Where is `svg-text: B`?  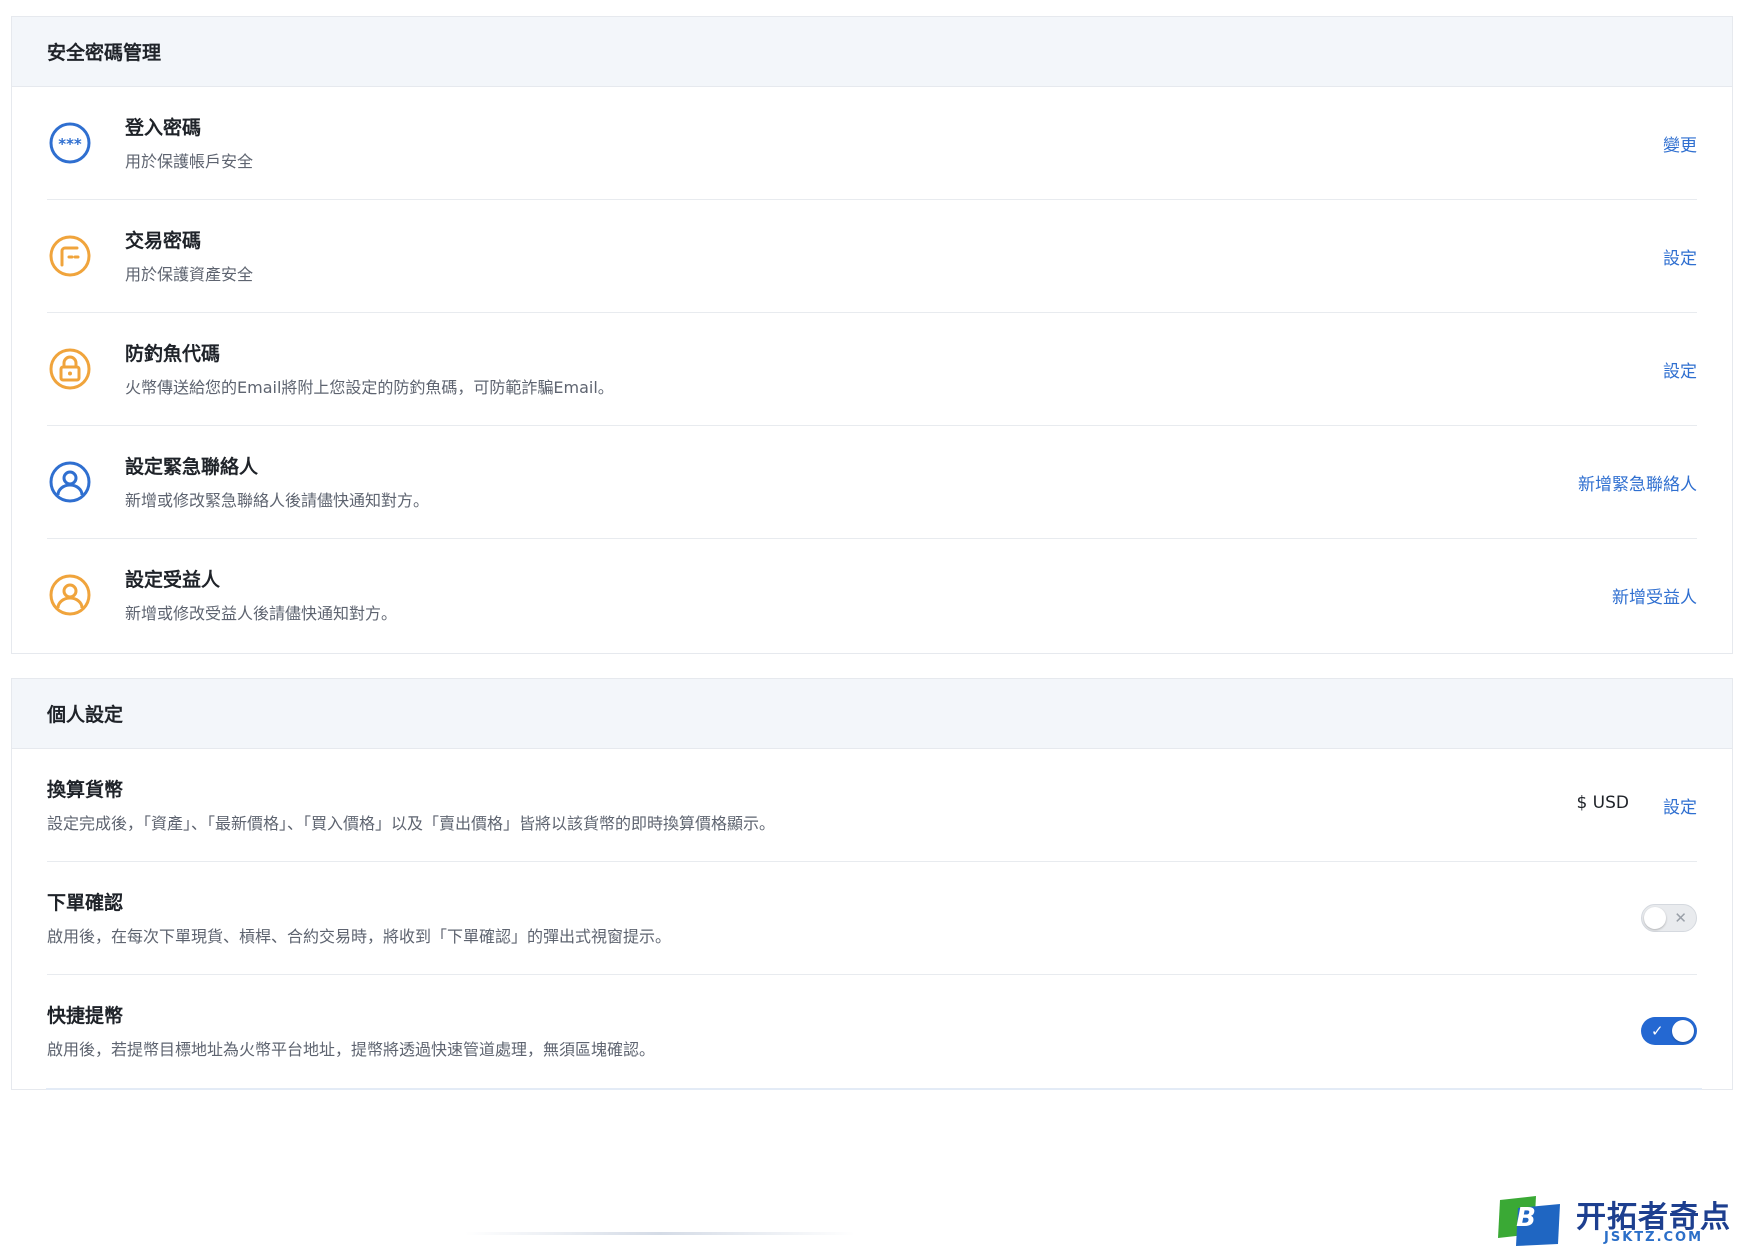
svg-text: B is located at coordinates (1526, 1218).